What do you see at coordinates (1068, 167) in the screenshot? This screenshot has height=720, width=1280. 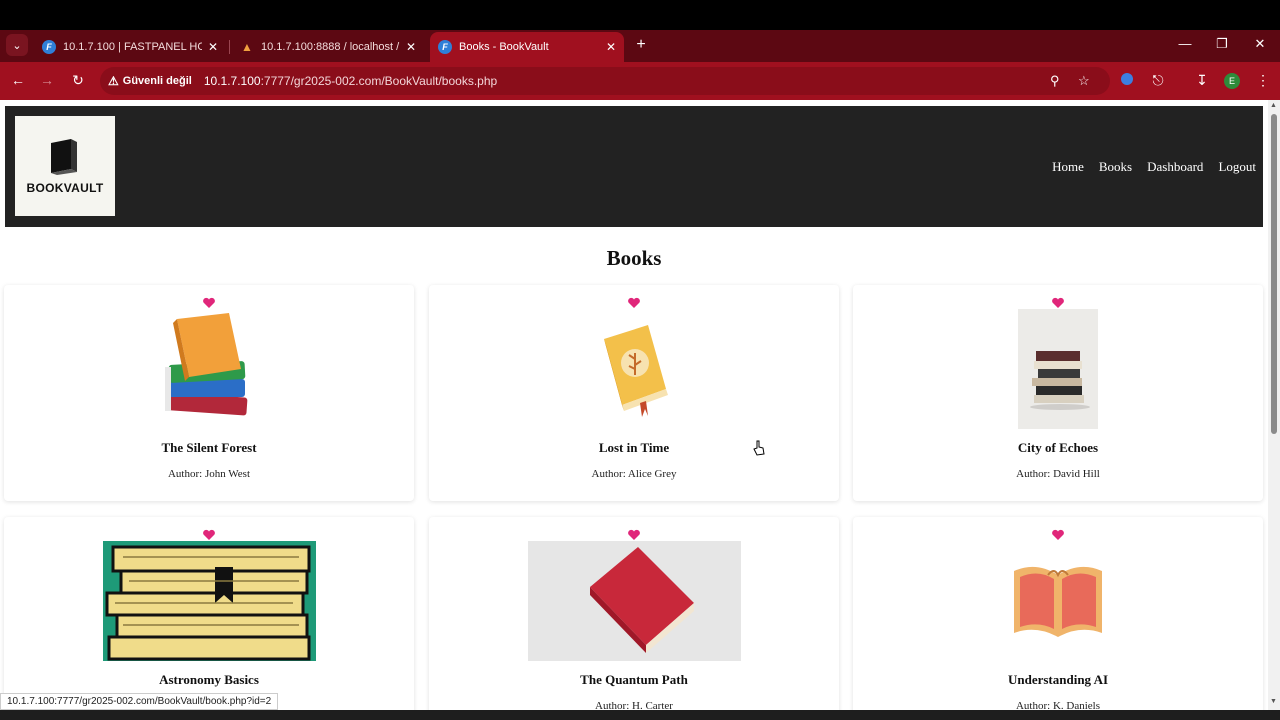 I see `nav-home: Home` at bounding box center [1068, 167].